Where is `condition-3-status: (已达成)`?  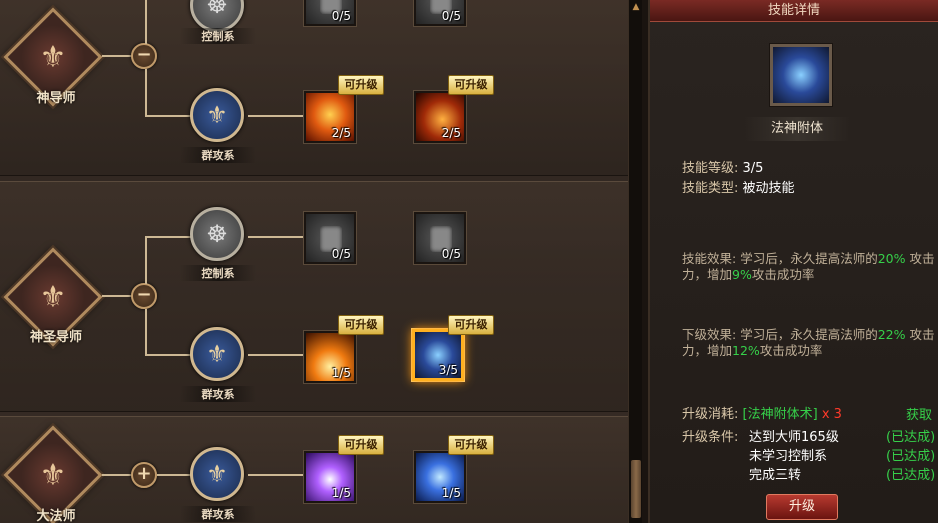 condition-3-status: (已达成) is located at coordinates (911, 475).